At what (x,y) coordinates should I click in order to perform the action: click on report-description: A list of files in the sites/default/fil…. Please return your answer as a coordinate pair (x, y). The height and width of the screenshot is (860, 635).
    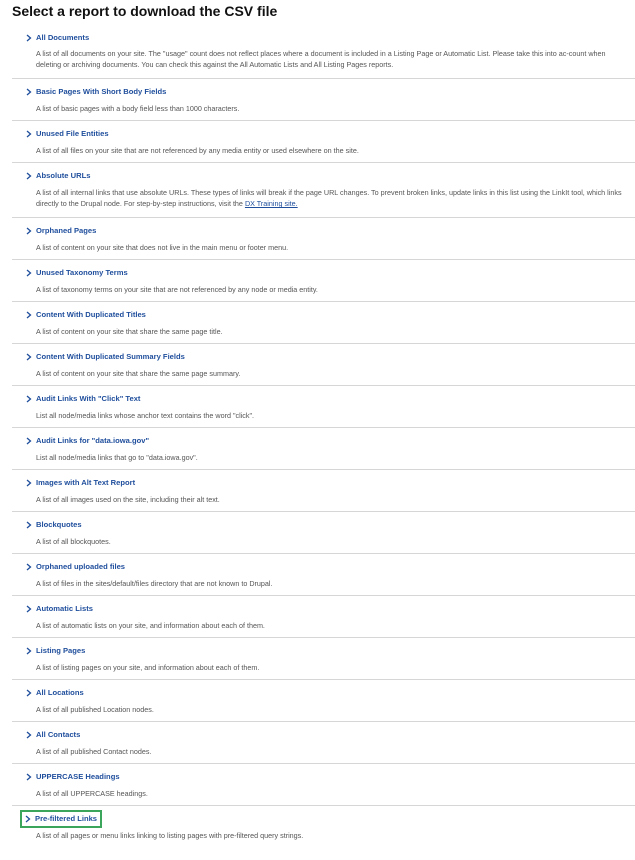
    Looking at the image, I should click on (154, 583).